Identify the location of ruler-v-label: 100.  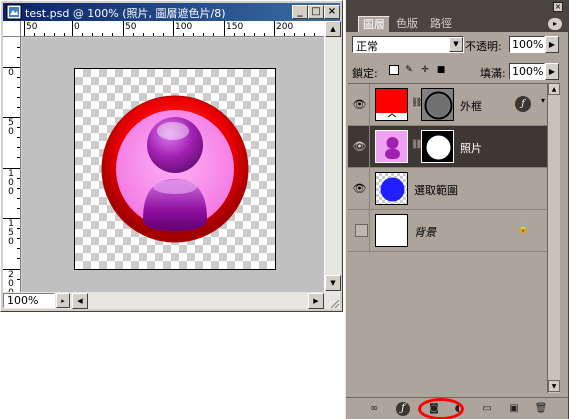
(11, 183).